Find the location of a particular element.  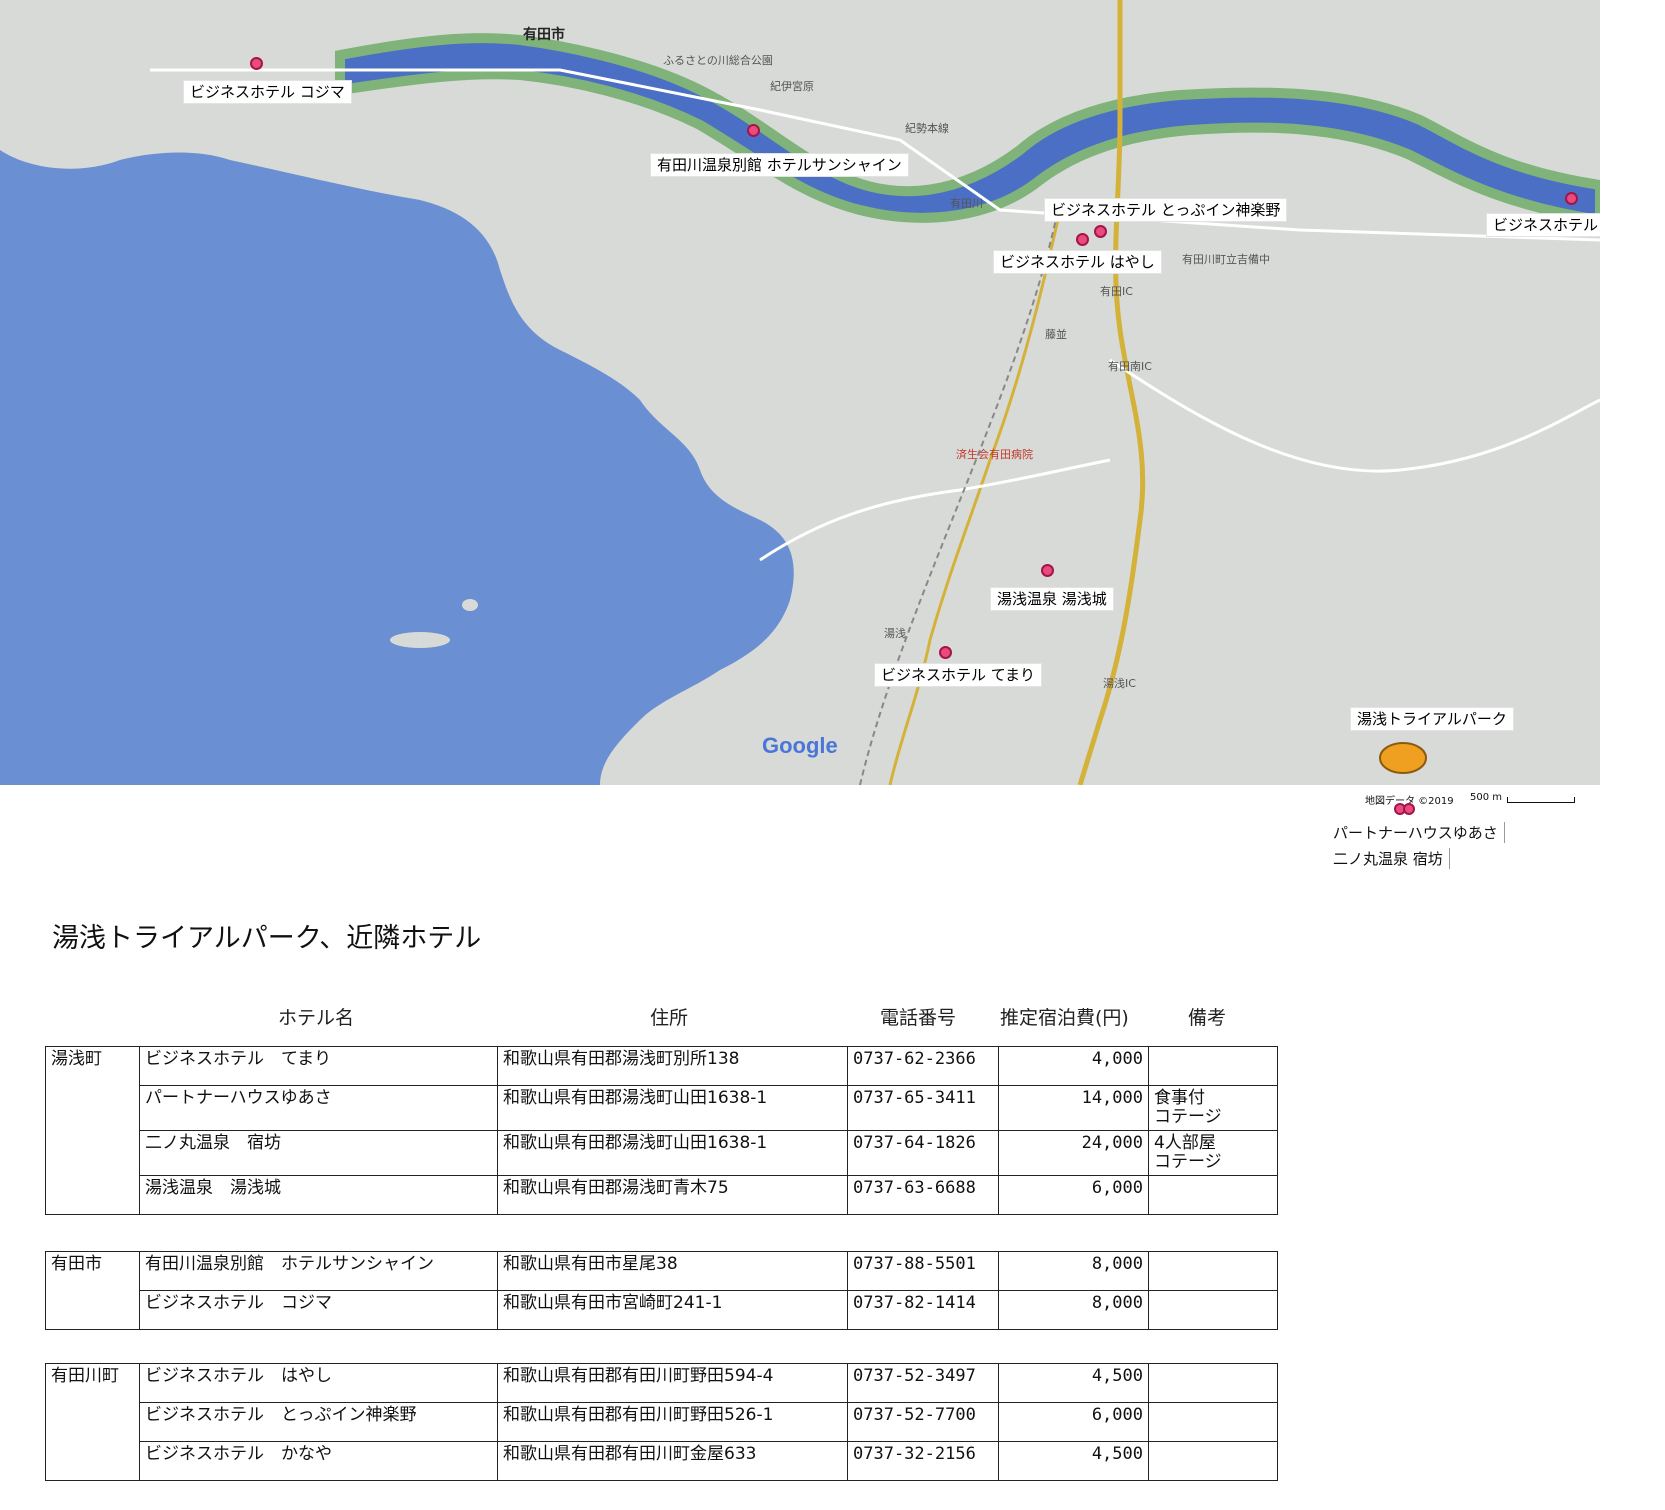

hotel-marker-yuasajo is located at coordinates (1047, 570).